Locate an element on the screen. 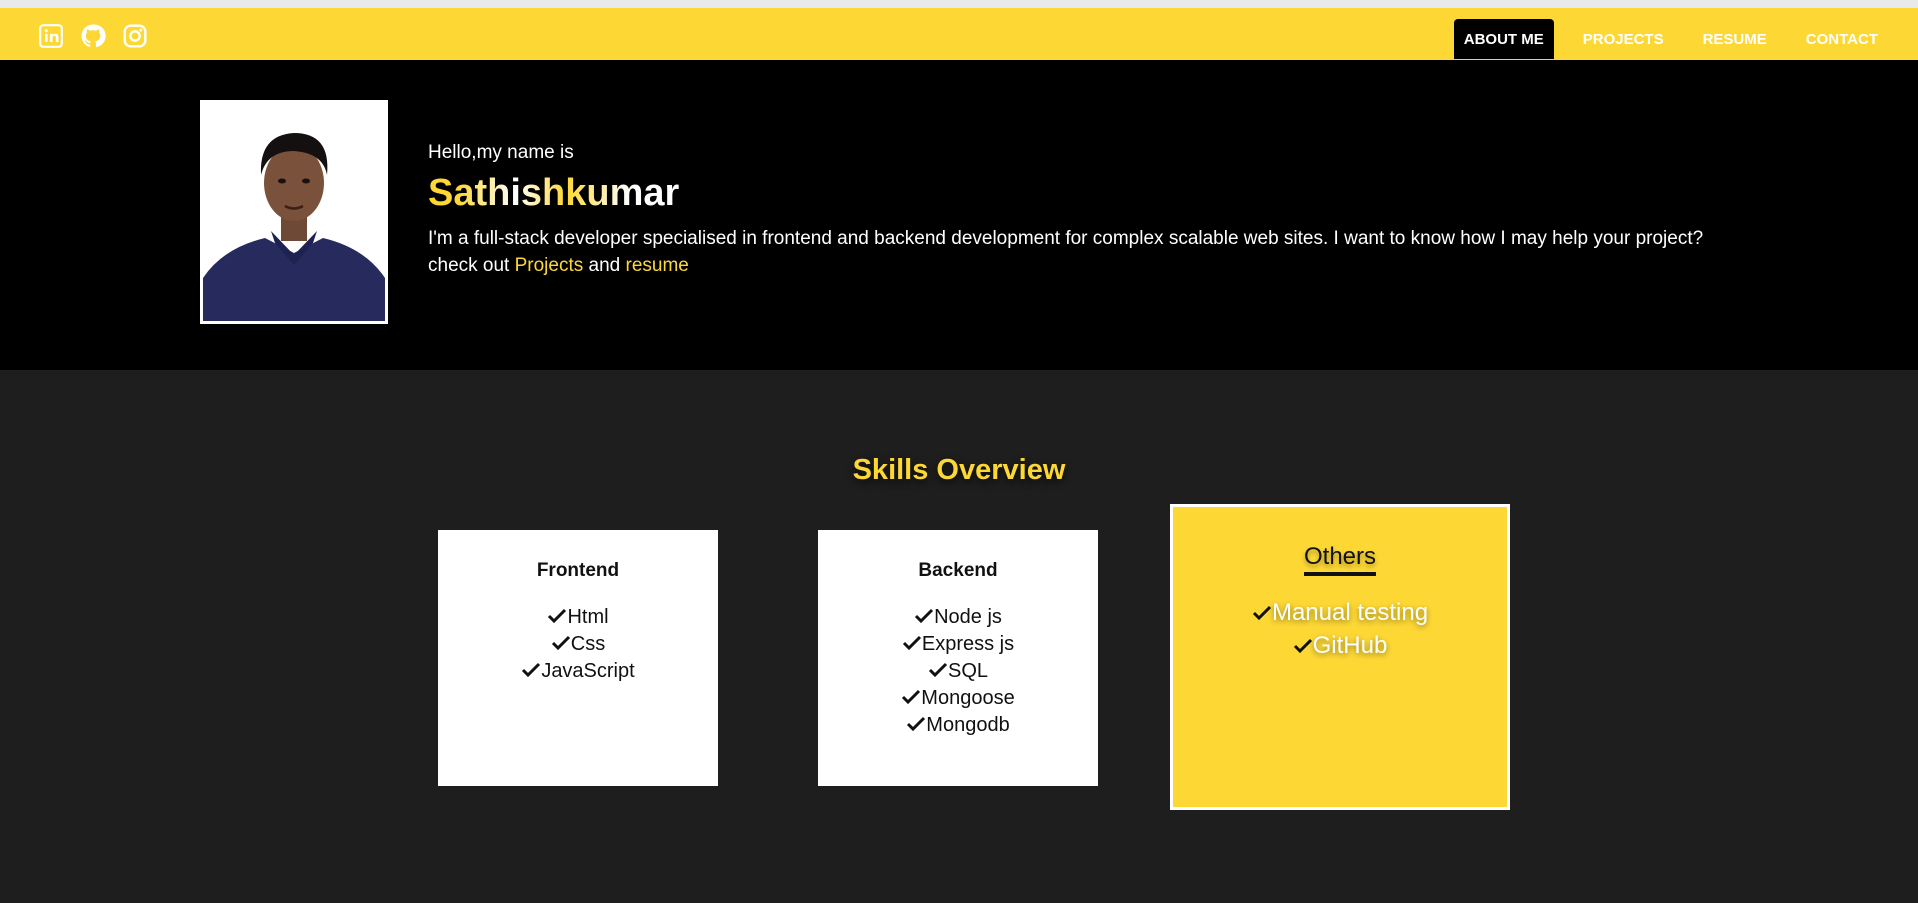 Image resolution: width=1918 pixels, height=903 pixels. skill-item: Html is located at coordinates (578, 617).